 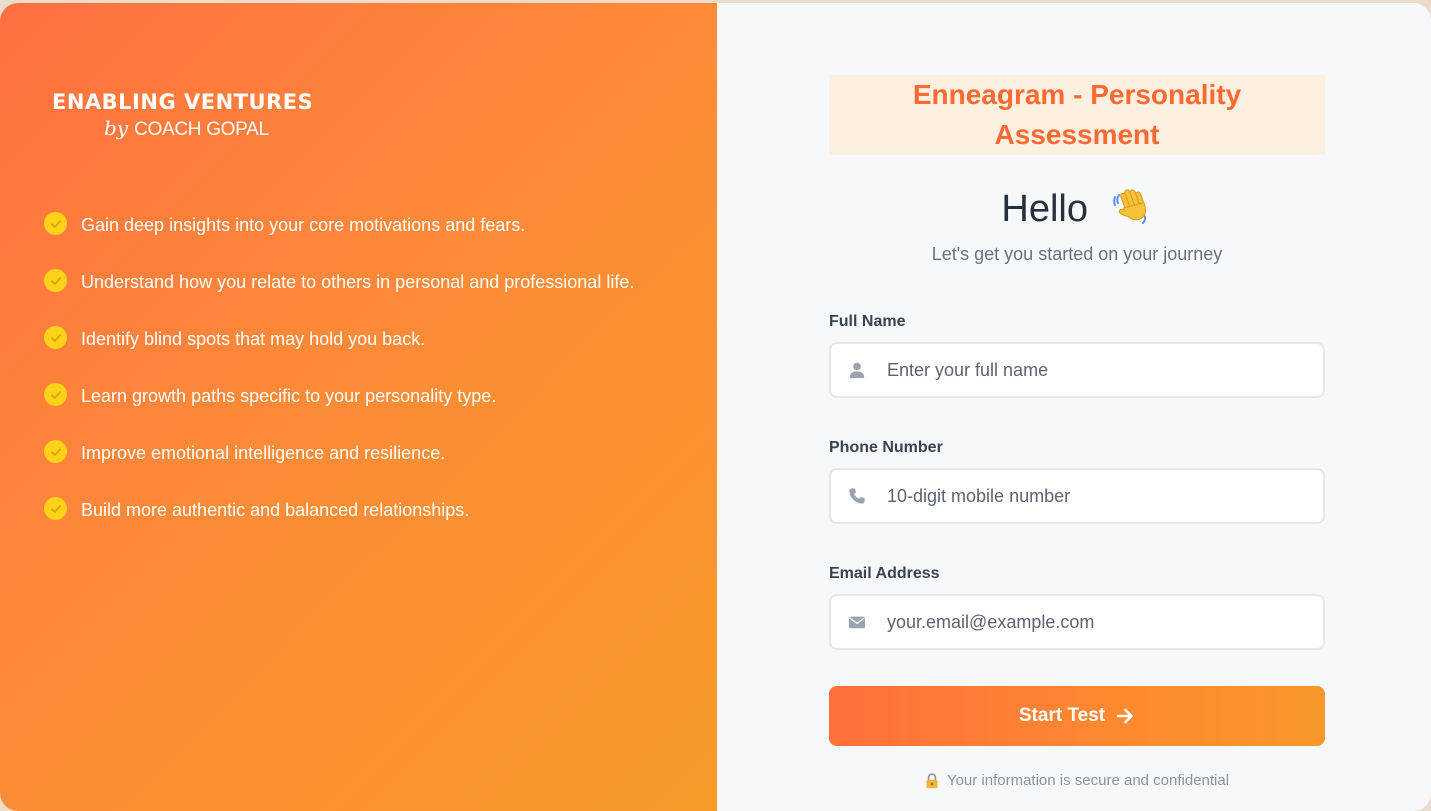 I want to click on brand-byline: by COACH GOPAL, so click(x=208, y=129).